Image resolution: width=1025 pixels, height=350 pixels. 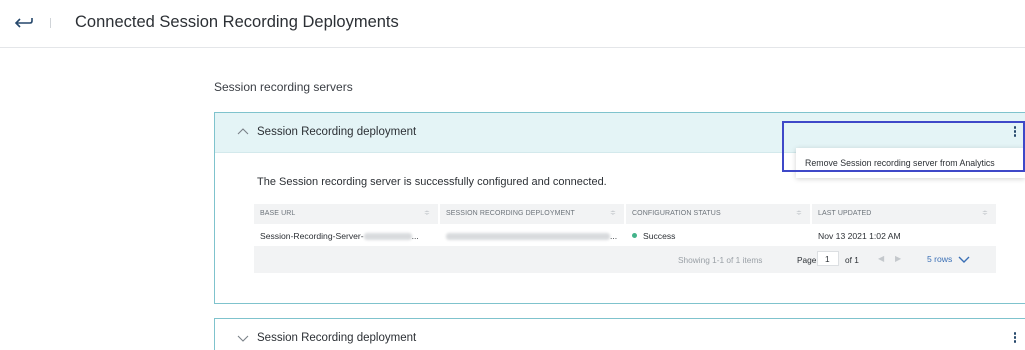 What do you see at coordinates (881, 258) in the screenshot?
I see `previous-page-icon: ◀` at bounding box center [881, 258].